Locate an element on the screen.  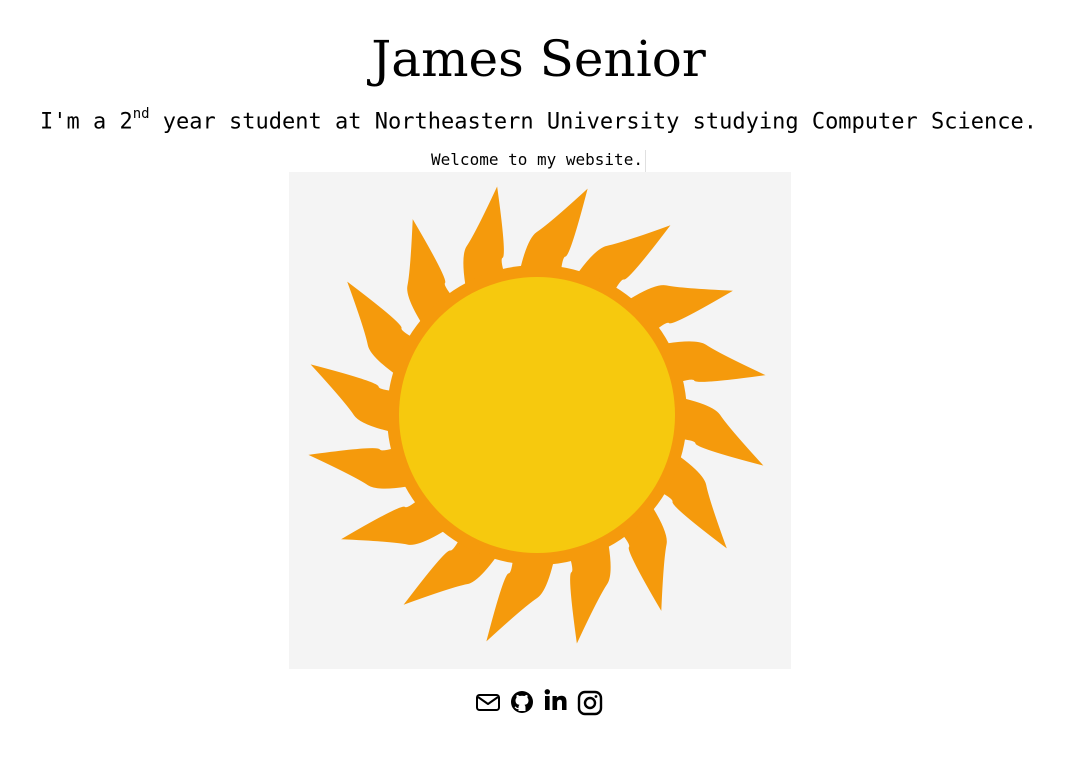
github-icon is located at coordinates (521, 702).